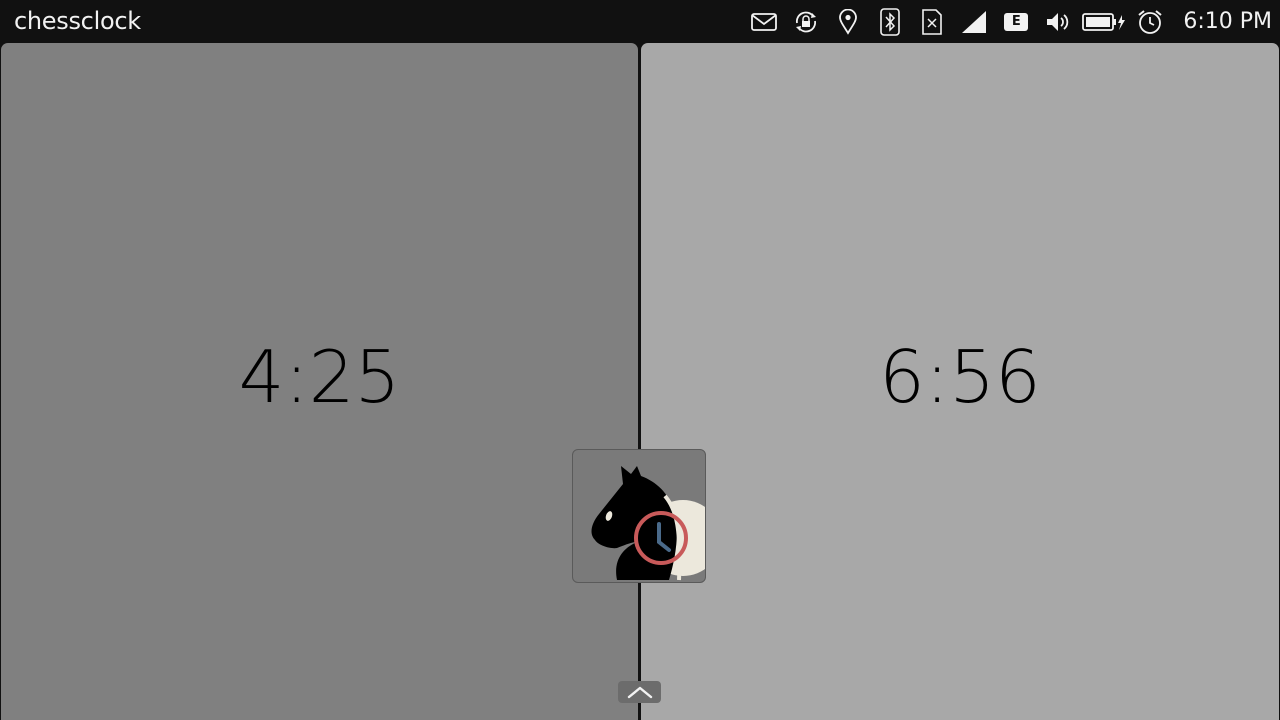  I want to click on chess-knight-clock-icon, so click(639, 516).